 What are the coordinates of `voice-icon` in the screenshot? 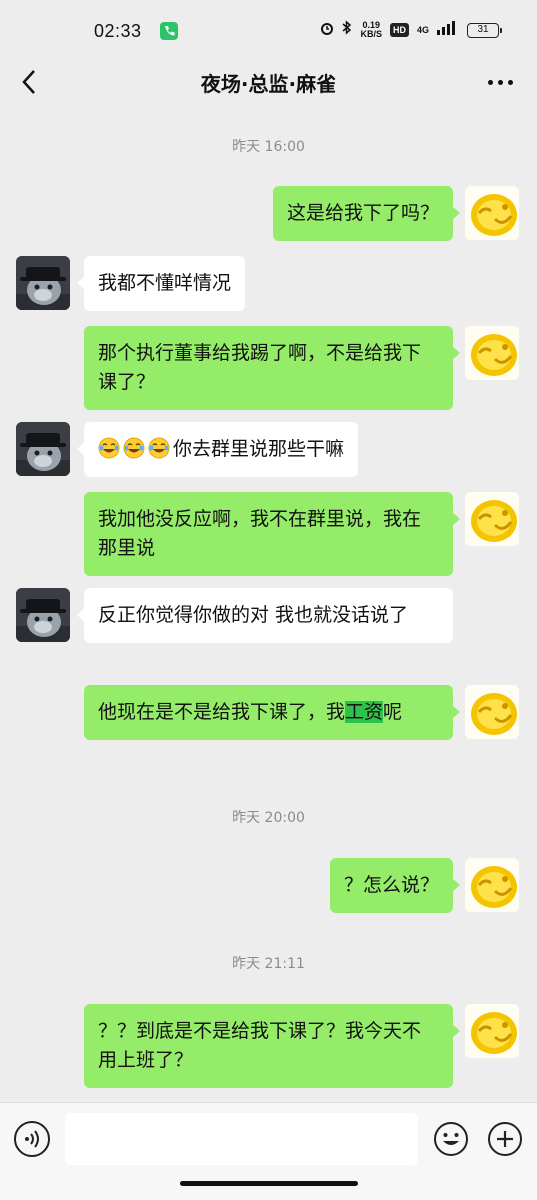 It's located at (32, 1139).